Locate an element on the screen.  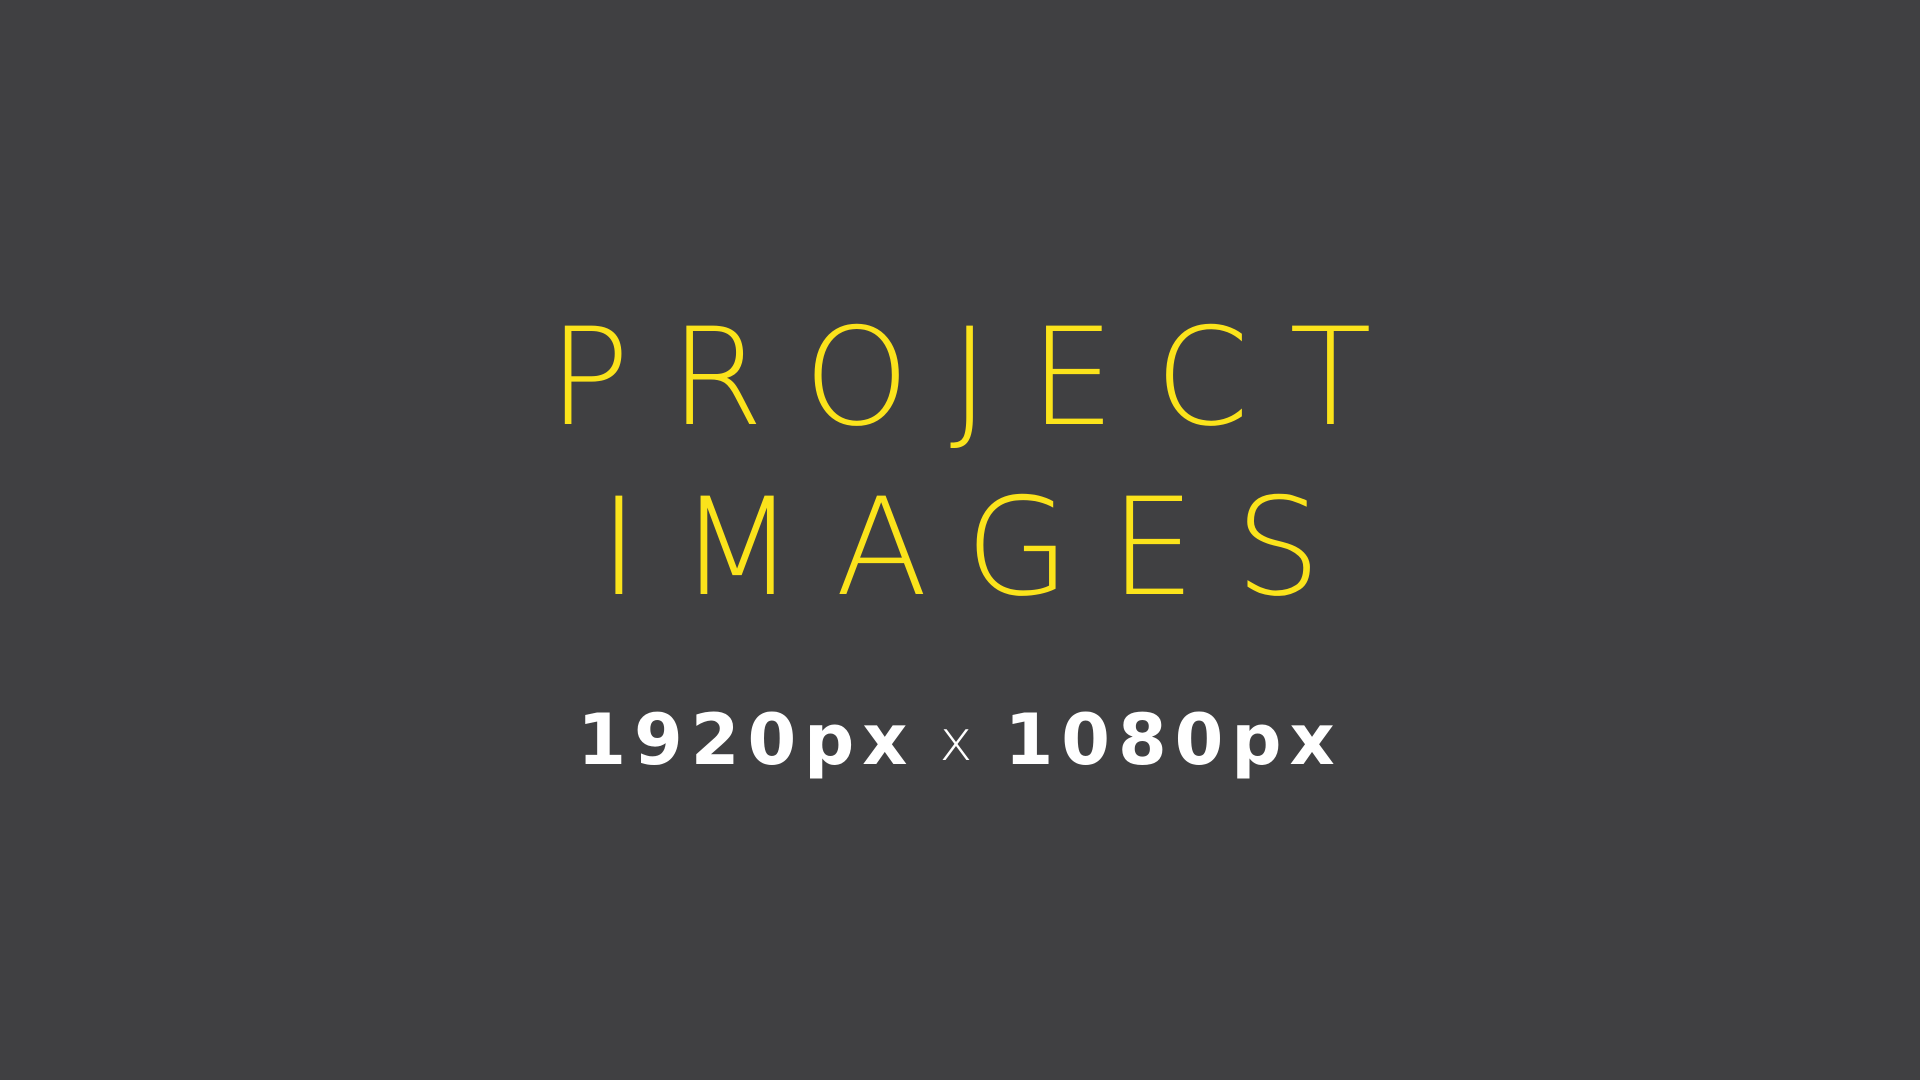
dimension-separator: x is located at coordinates (960, 741).